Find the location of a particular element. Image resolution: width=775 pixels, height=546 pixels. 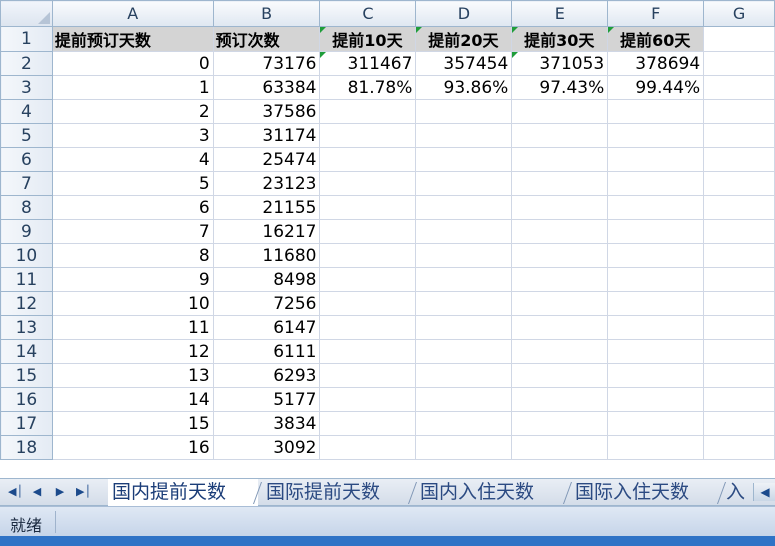

row-header-18: 18 is located at coordinates (26, 447).